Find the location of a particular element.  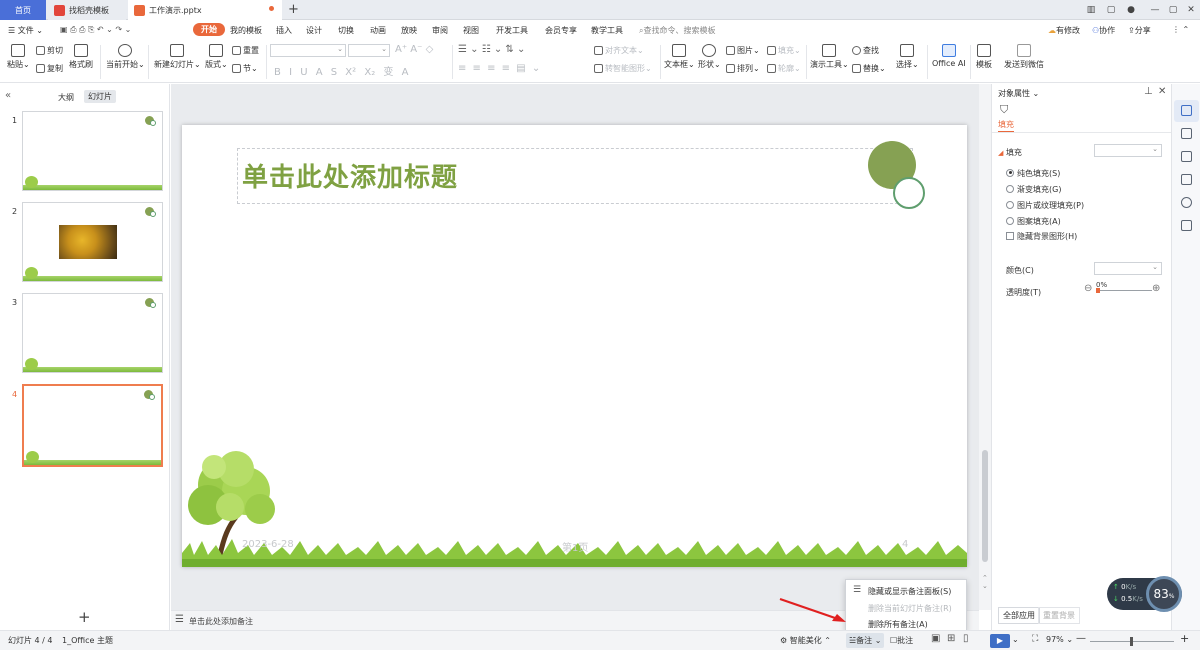

layout-icon: ▥ is located at coordinates (1091, 10).